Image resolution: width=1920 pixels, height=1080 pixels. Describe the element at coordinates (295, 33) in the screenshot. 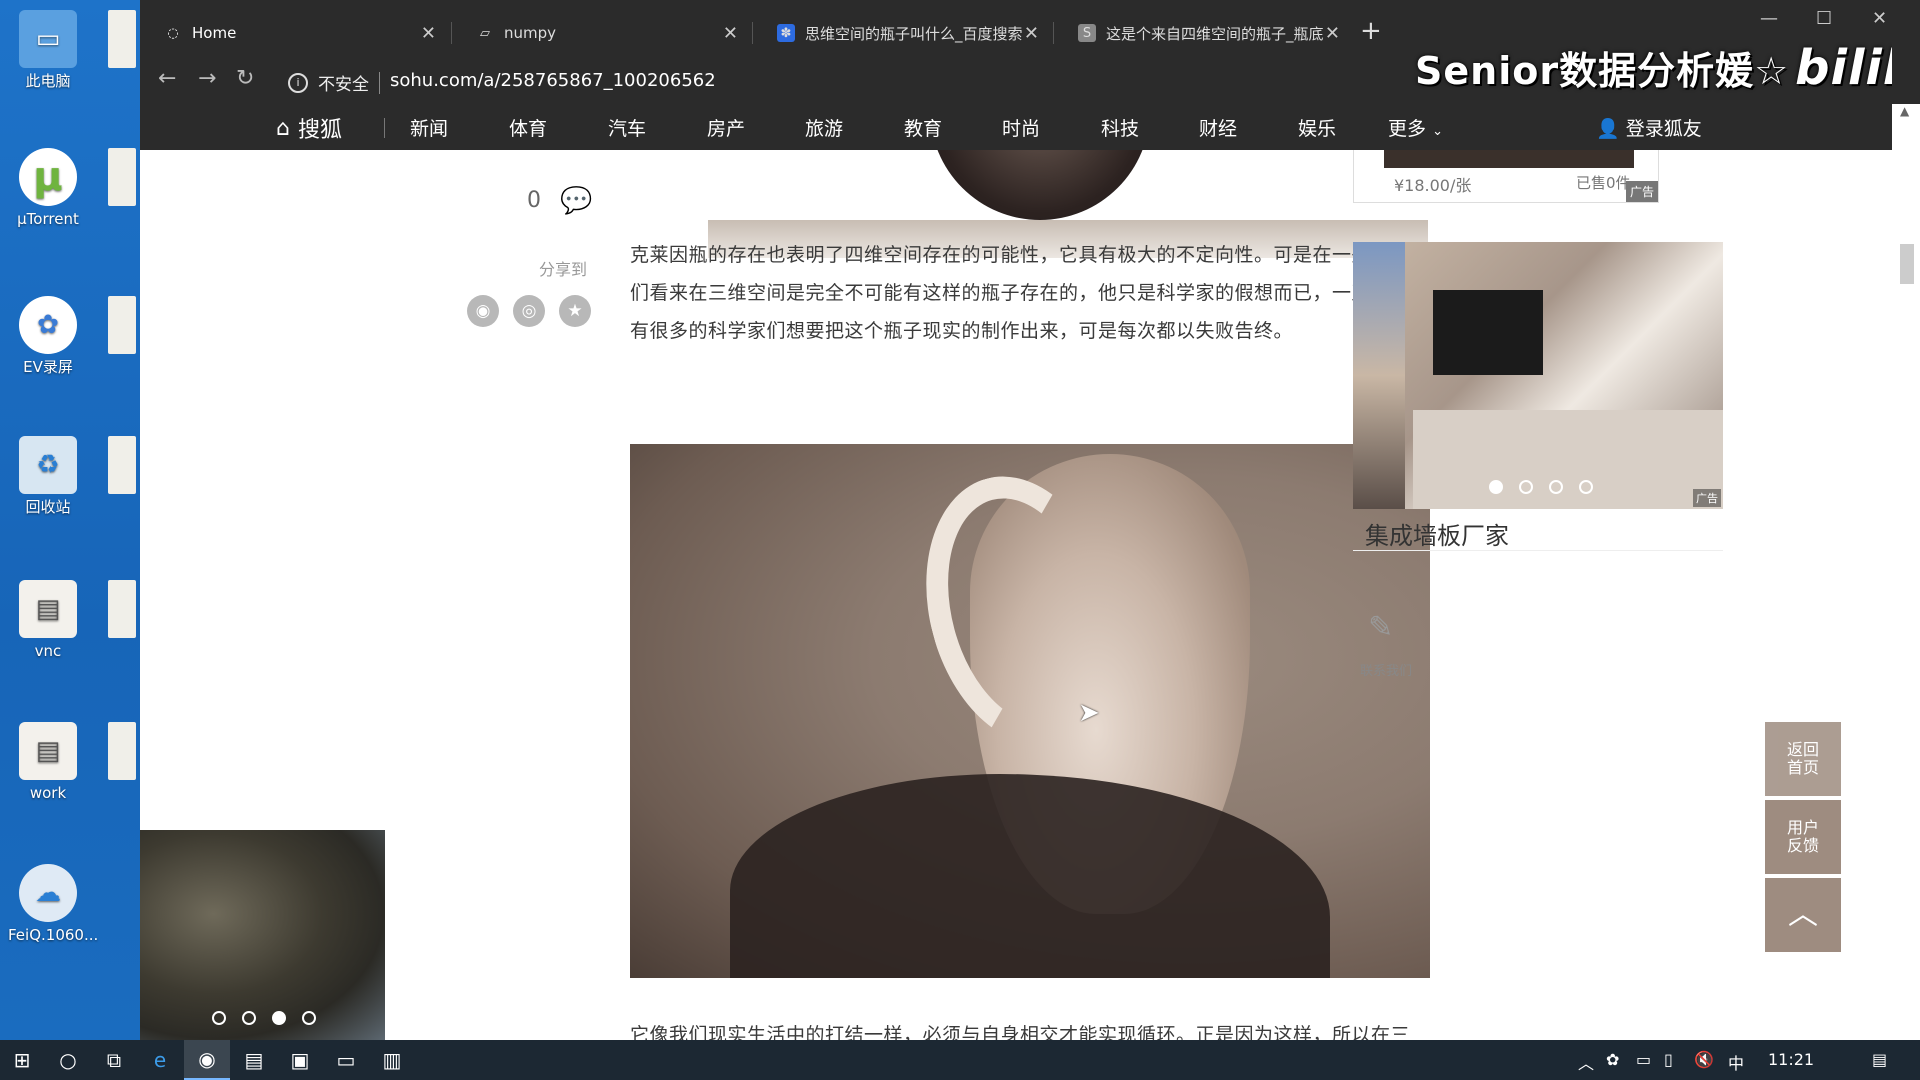

I see `tab-home: ◌ Home ✕` at that location.